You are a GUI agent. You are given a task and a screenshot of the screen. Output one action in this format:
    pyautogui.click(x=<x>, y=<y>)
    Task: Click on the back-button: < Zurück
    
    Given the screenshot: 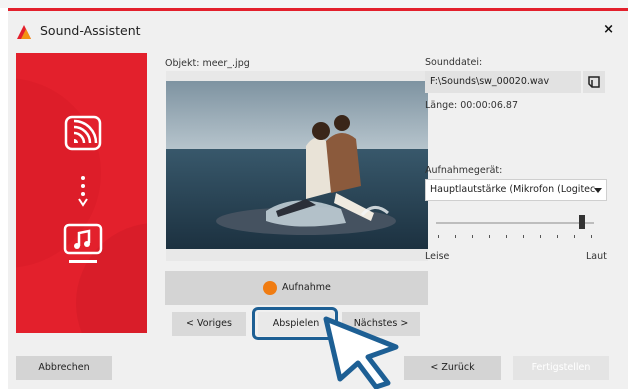 What is the action you would take?
    pyautogui.click(x=452, y=368)
    